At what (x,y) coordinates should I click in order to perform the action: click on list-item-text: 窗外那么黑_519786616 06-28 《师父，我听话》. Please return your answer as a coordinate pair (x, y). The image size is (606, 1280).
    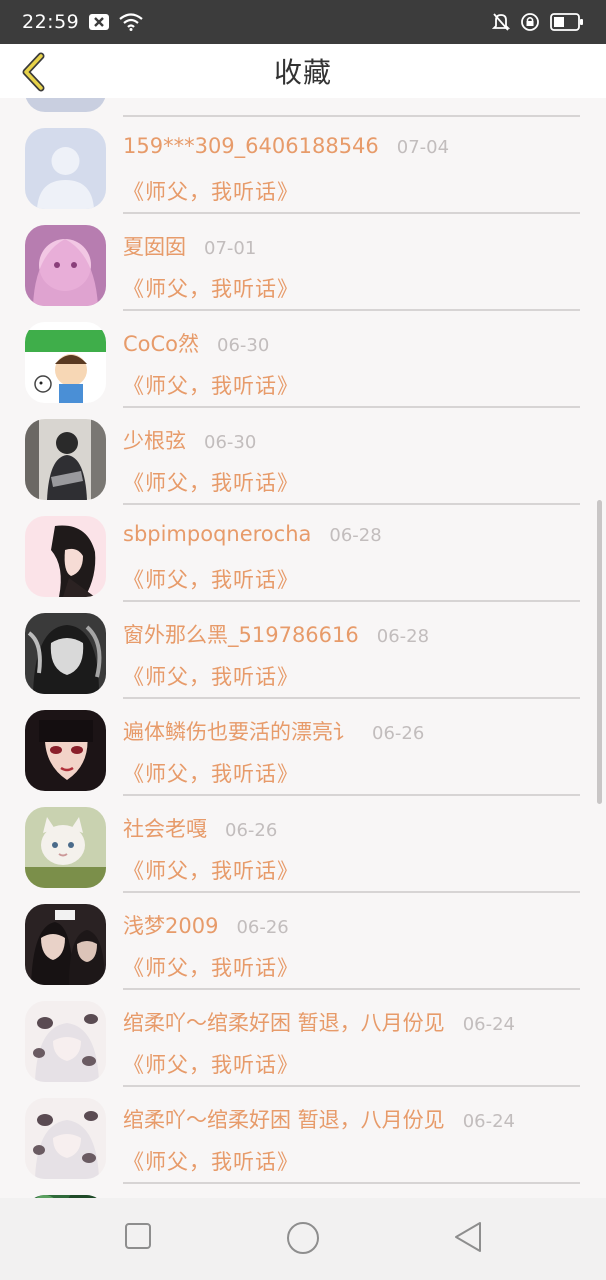
    Looking at the image, I should click on (351, 659).